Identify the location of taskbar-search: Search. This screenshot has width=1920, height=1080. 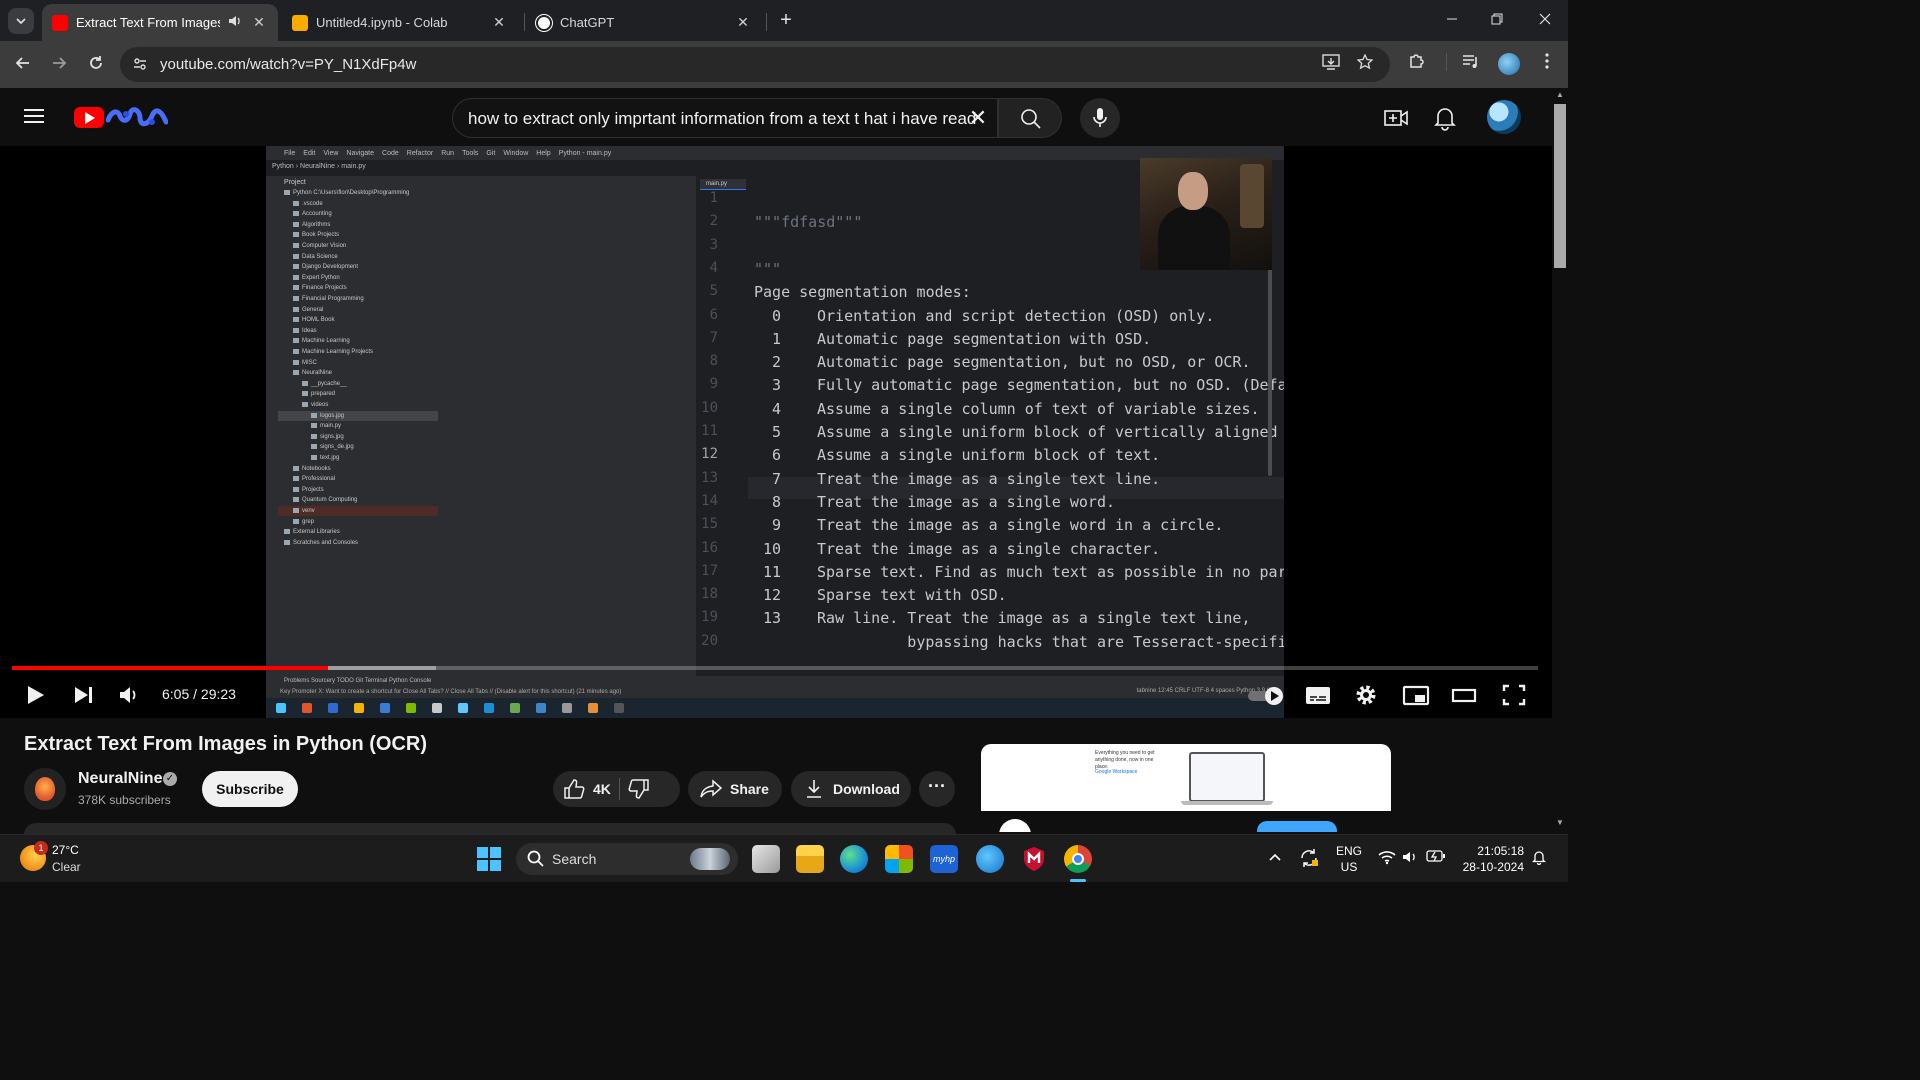
(627, 859).